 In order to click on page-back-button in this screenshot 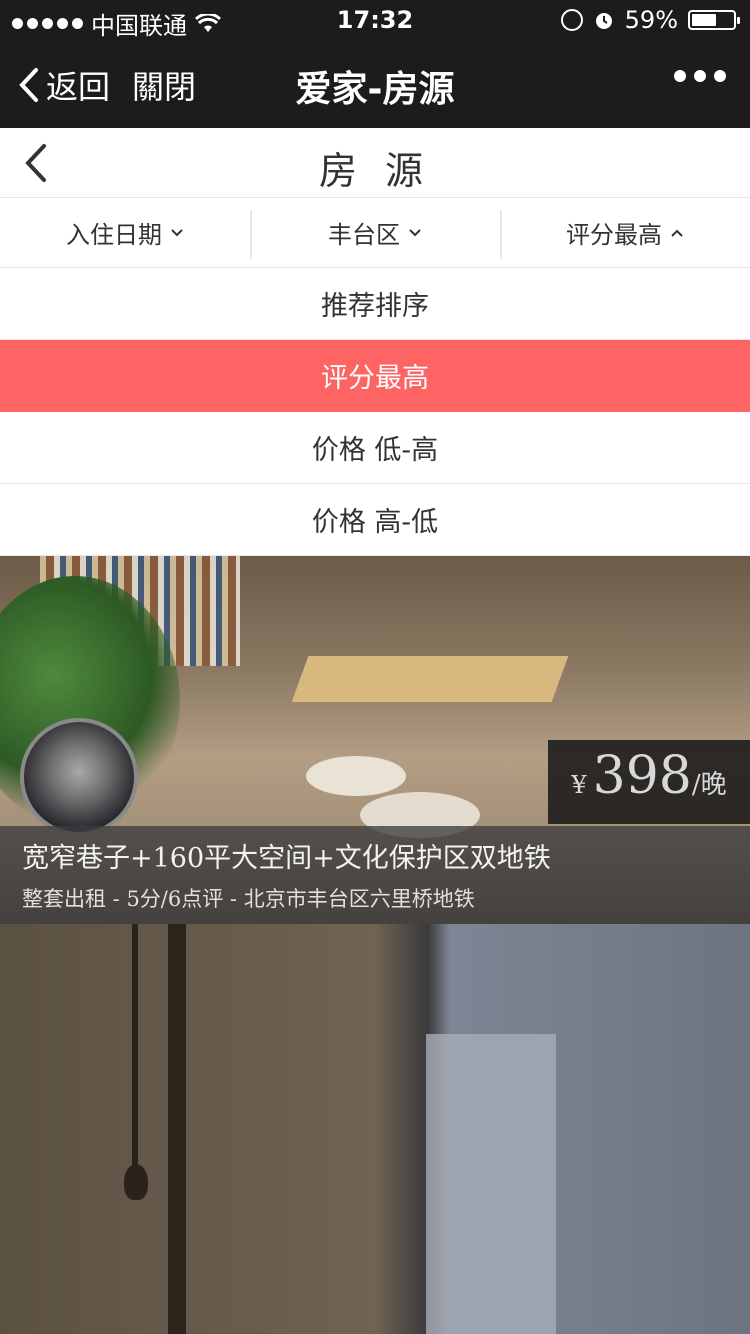, I will do `click(38, 163)`.